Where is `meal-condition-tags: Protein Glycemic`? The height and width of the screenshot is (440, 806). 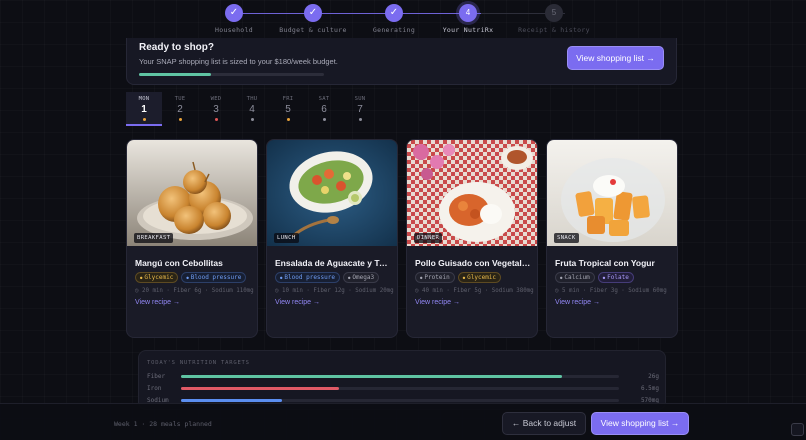 meal-condition-tags: Protein Glycemic is located at coordinates (458, 277).